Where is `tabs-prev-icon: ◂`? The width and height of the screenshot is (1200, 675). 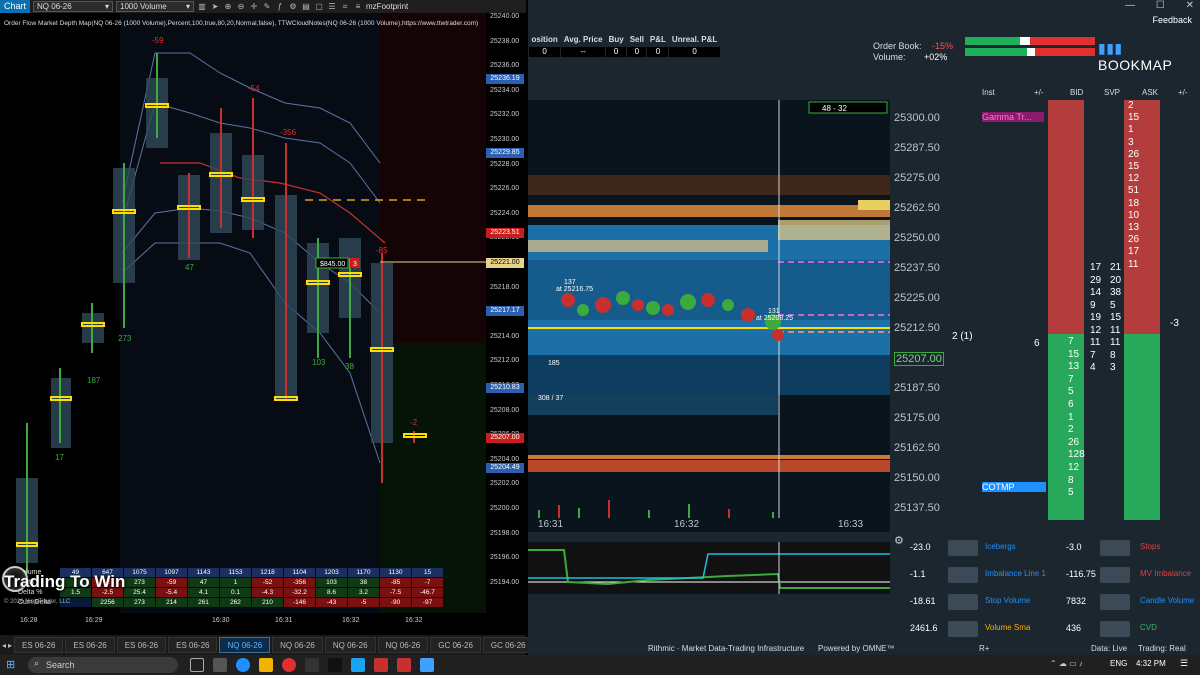
tabs-prev-icon: ◂ is located at coordinates (4, 645).